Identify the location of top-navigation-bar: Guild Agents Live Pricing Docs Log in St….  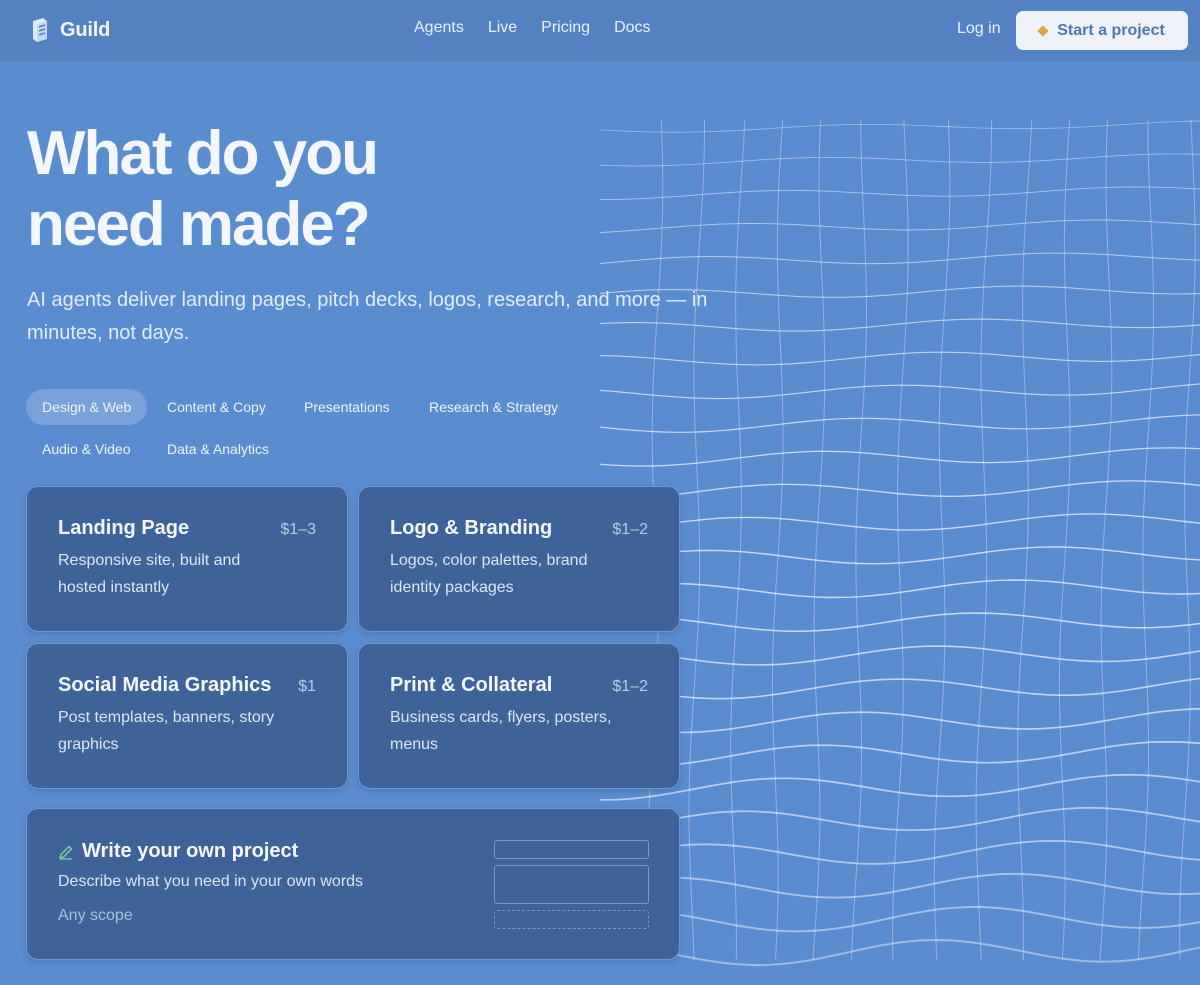
(600, 30).